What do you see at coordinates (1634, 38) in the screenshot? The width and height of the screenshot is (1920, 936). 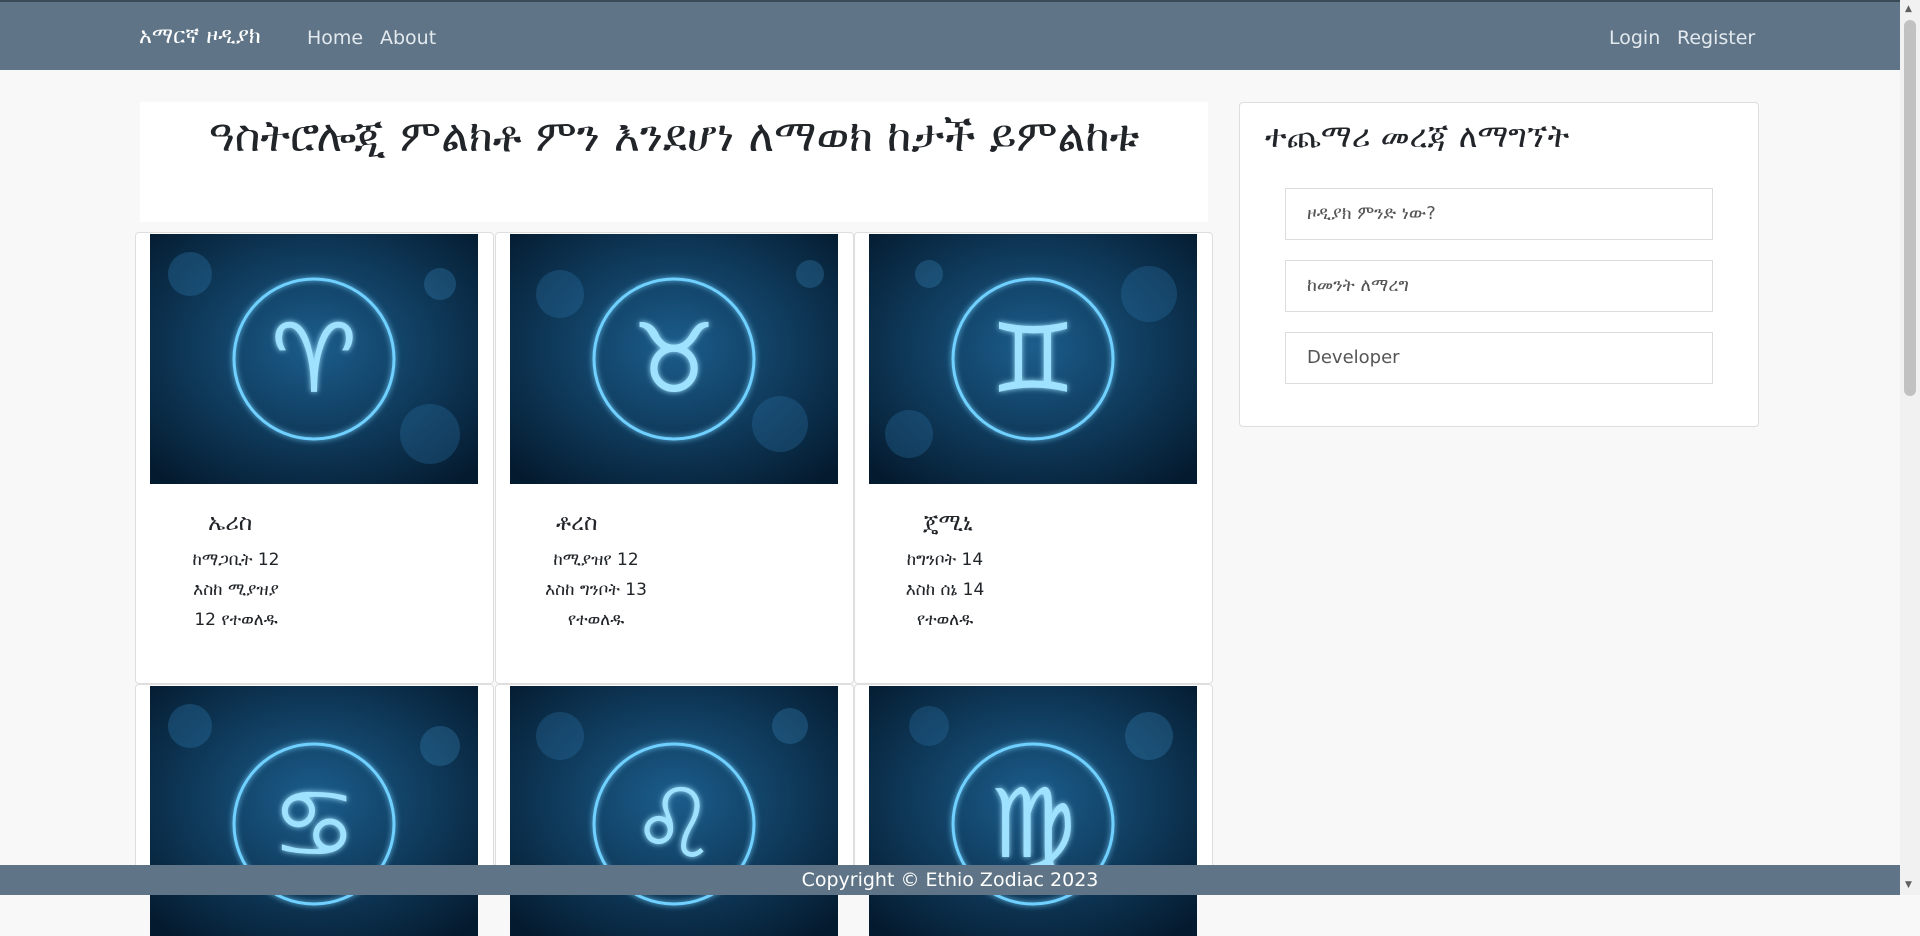 I see `nav-login-link: Login` at bounding box center [1634, 38].